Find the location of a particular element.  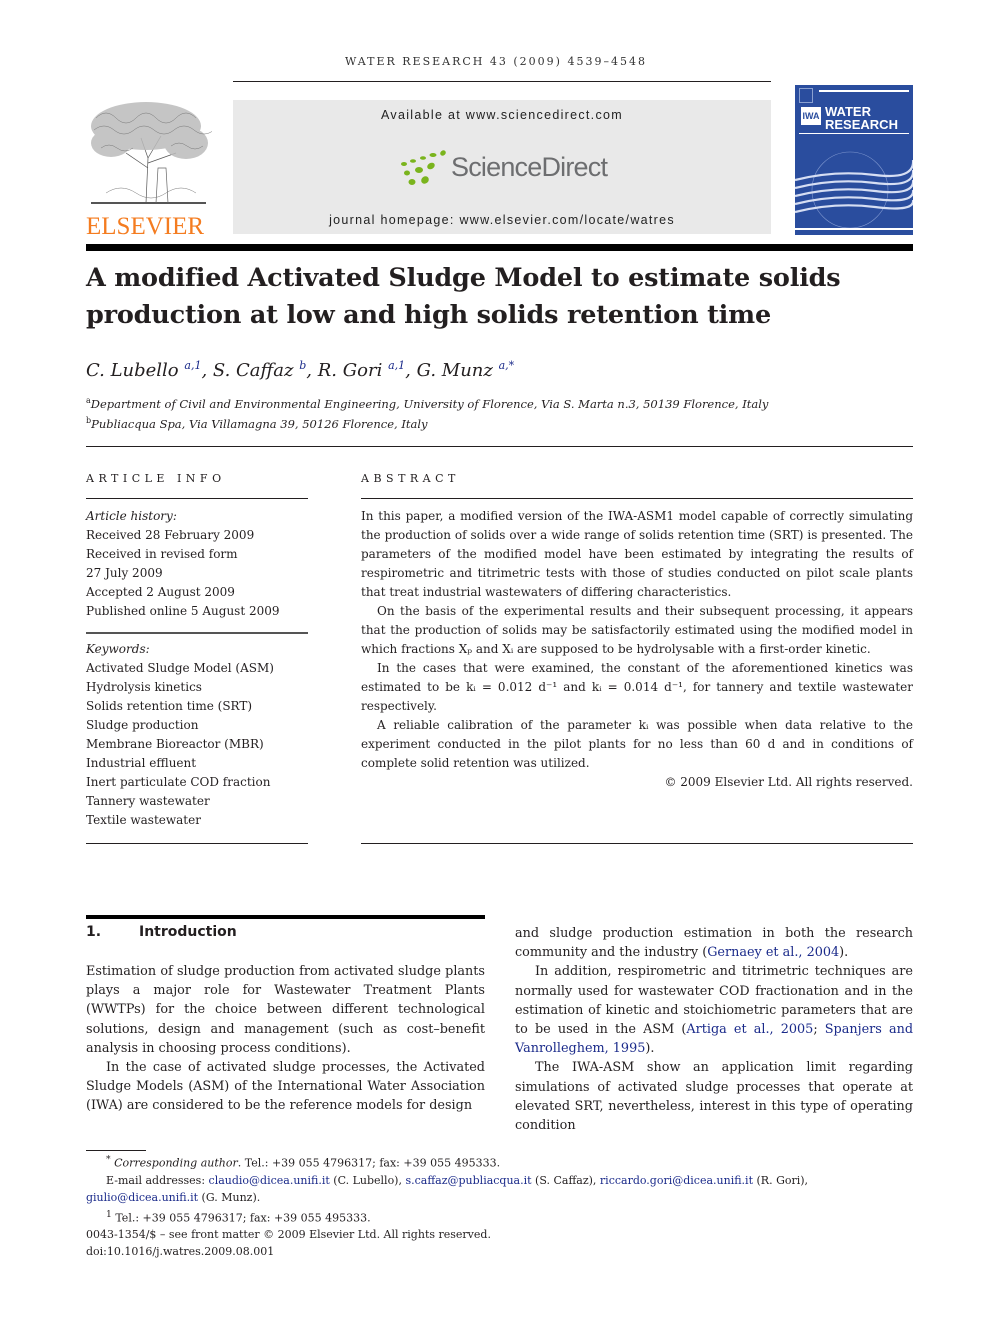

journal-cover: IWA WATER RESEARCH is located at coordinates (854, 160).